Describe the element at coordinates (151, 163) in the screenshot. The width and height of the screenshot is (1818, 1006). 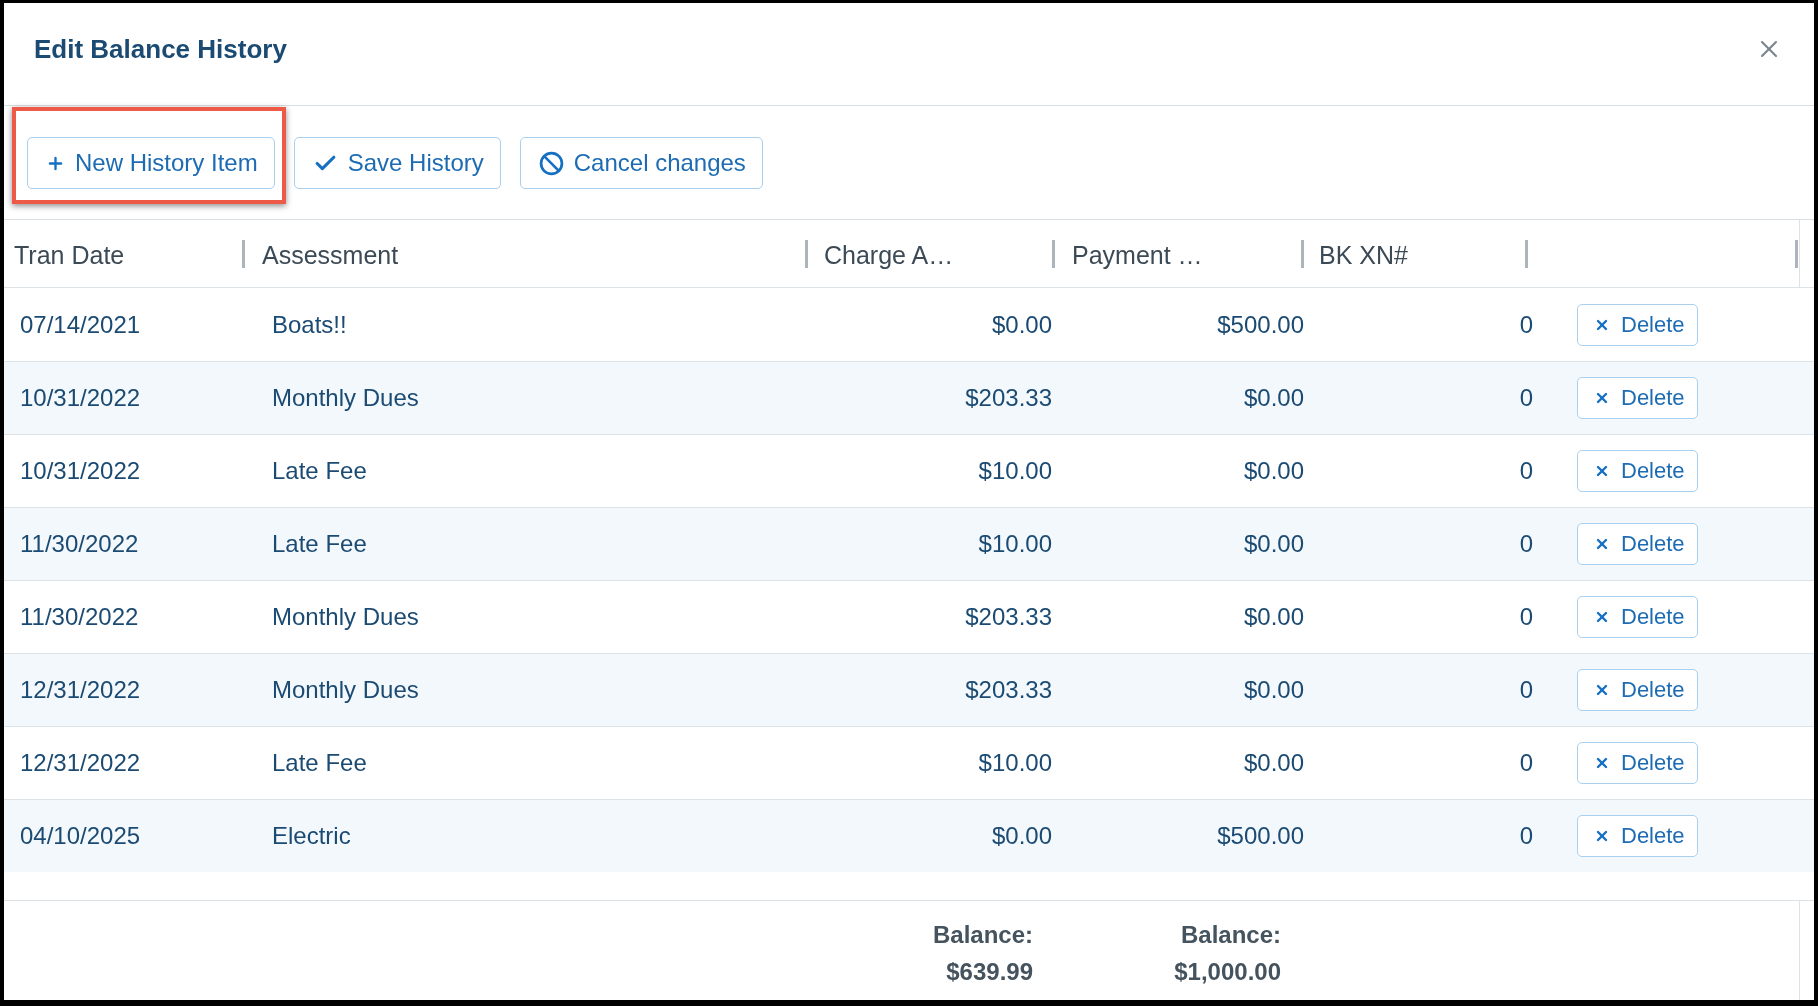
I see `toolbar-button: New History Item` at that location.